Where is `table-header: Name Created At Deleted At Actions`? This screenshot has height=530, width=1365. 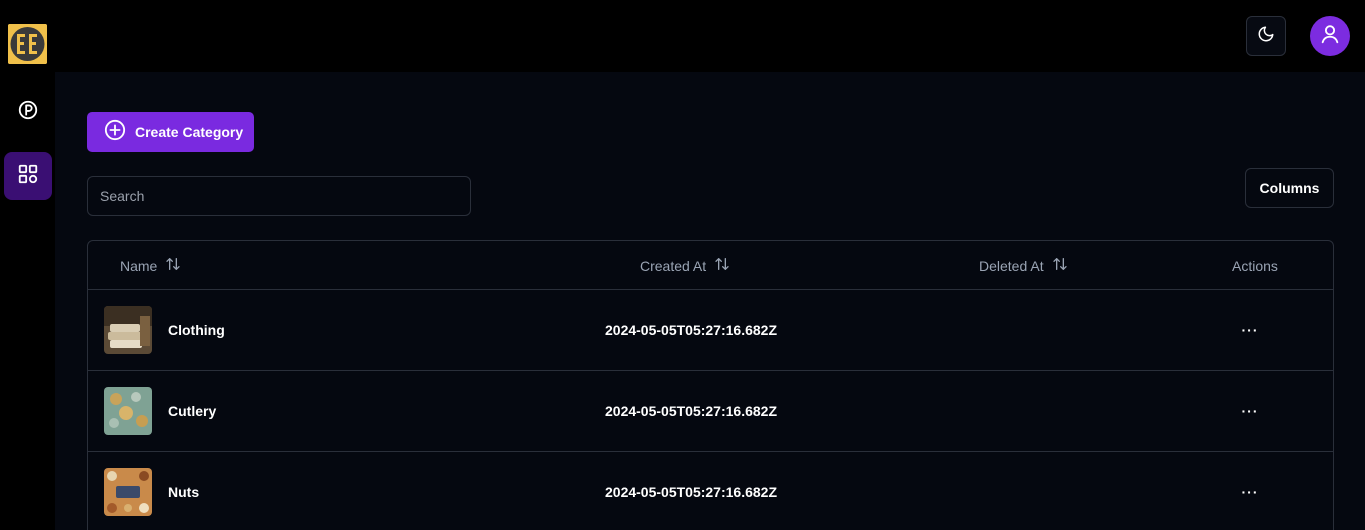
table-header: Name Created At Deleted At Actions is located at coordinates (710, 265).